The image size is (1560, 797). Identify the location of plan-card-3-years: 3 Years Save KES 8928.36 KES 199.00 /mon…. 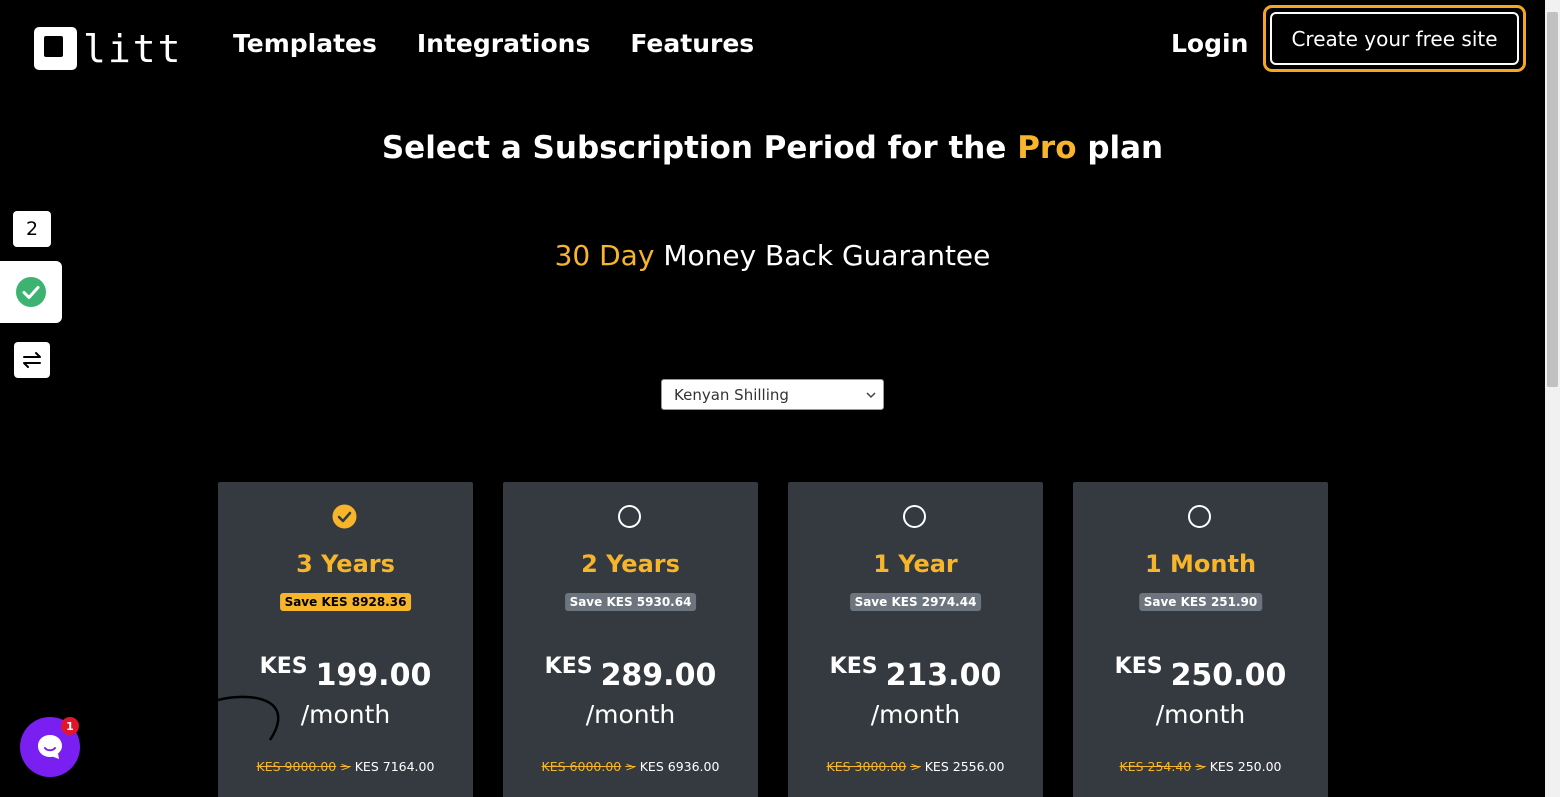
(345, 639).